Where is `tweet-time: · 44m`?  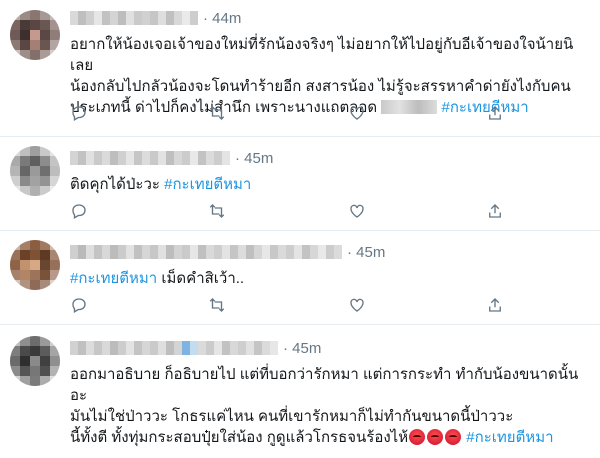 tweet-time: · 44m is located at coordinates (222, 18).